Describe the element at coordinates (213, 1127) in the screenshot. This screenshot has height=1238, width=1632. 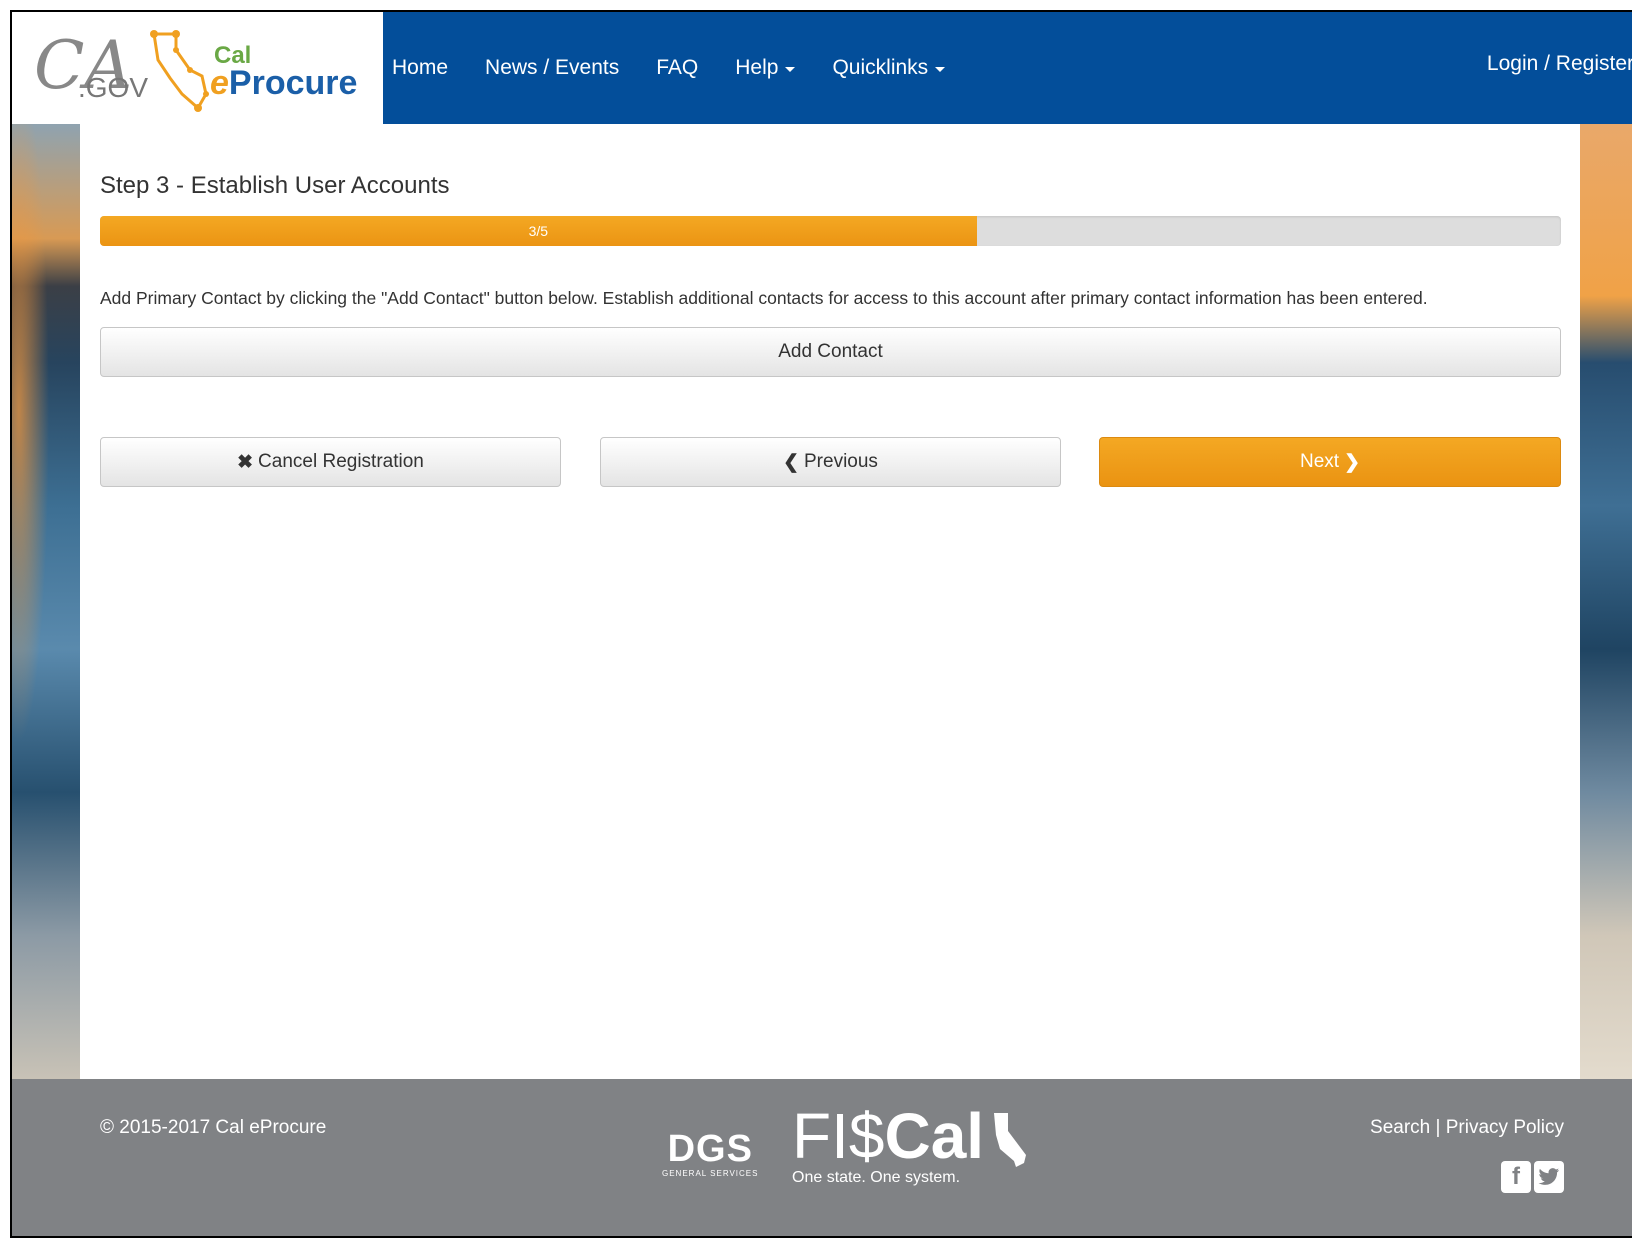
I see `copyright-text: © 2015-2017 Cal eProcure` at that location.